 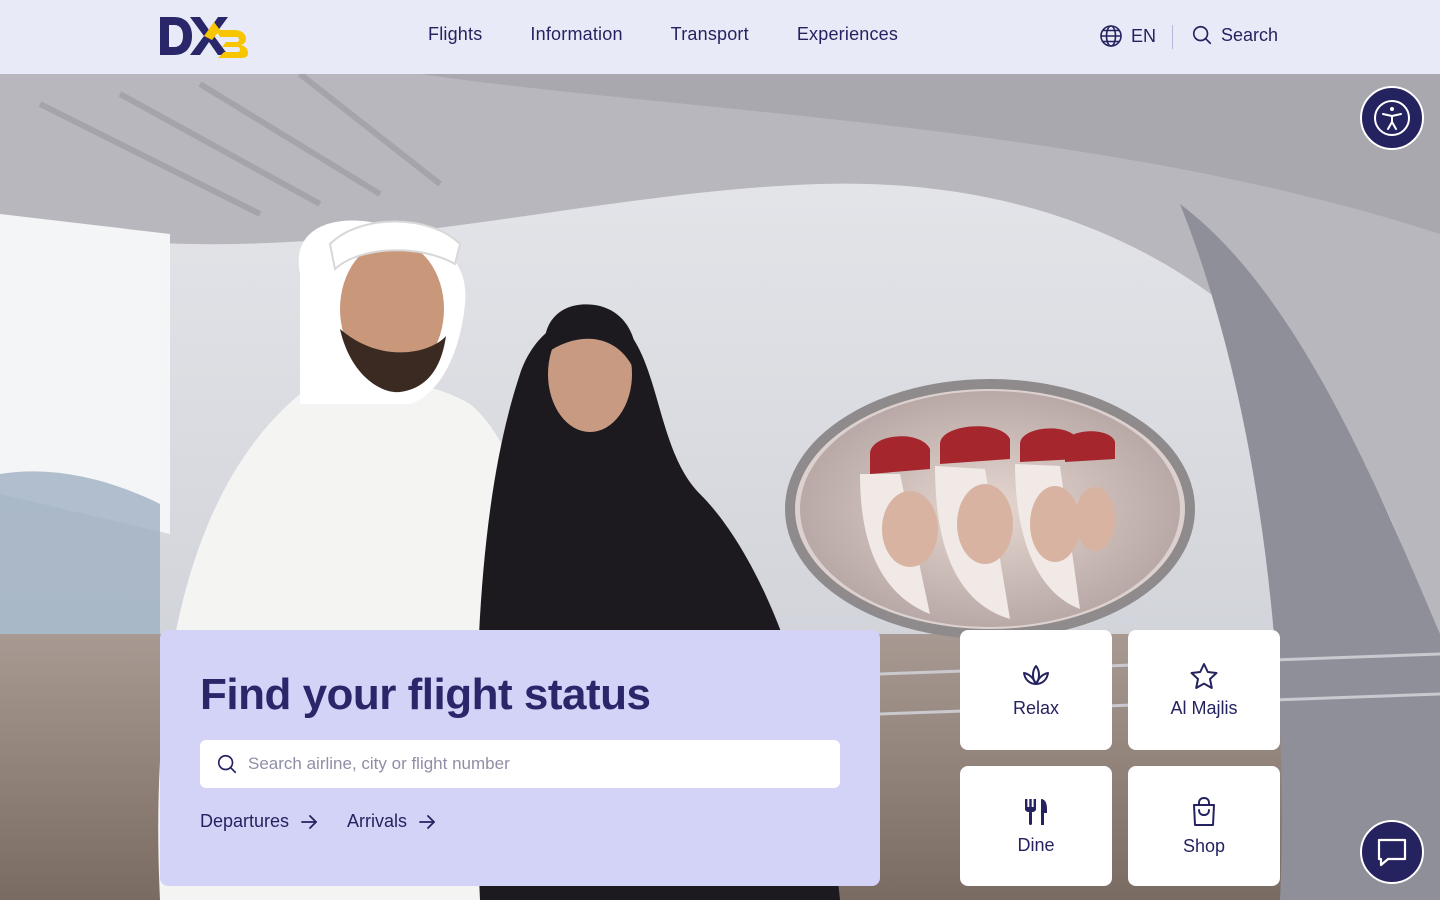 I want to click on header-divider, so click(x=1172, y=37).